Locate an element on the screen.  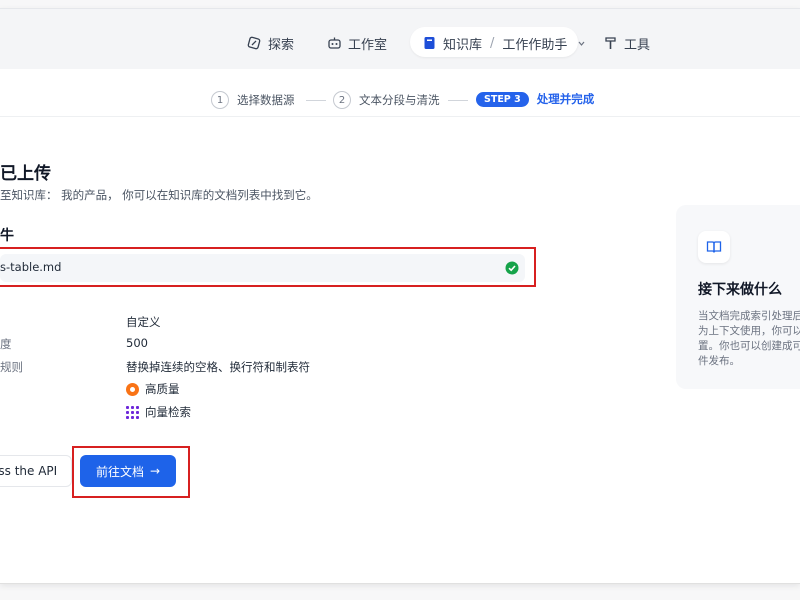
segment-mode-value: 自定义 is located at coordinates (143, 322).